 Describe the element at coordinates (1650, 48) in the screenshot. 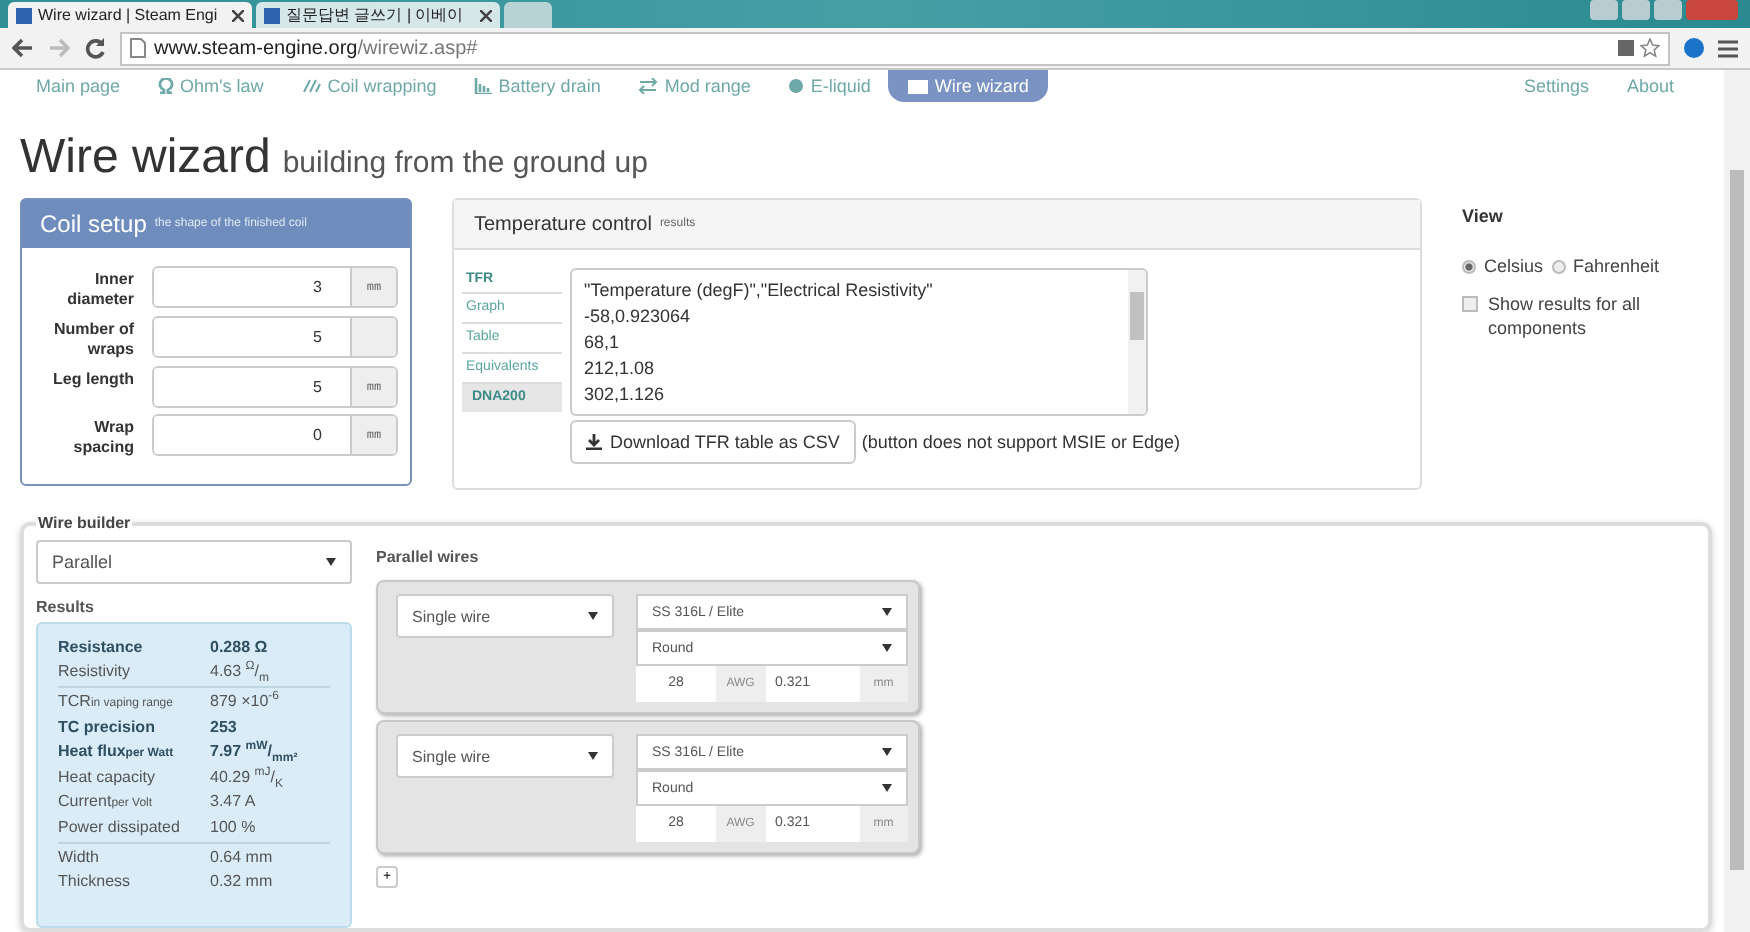

I see `star-icon` at that location.